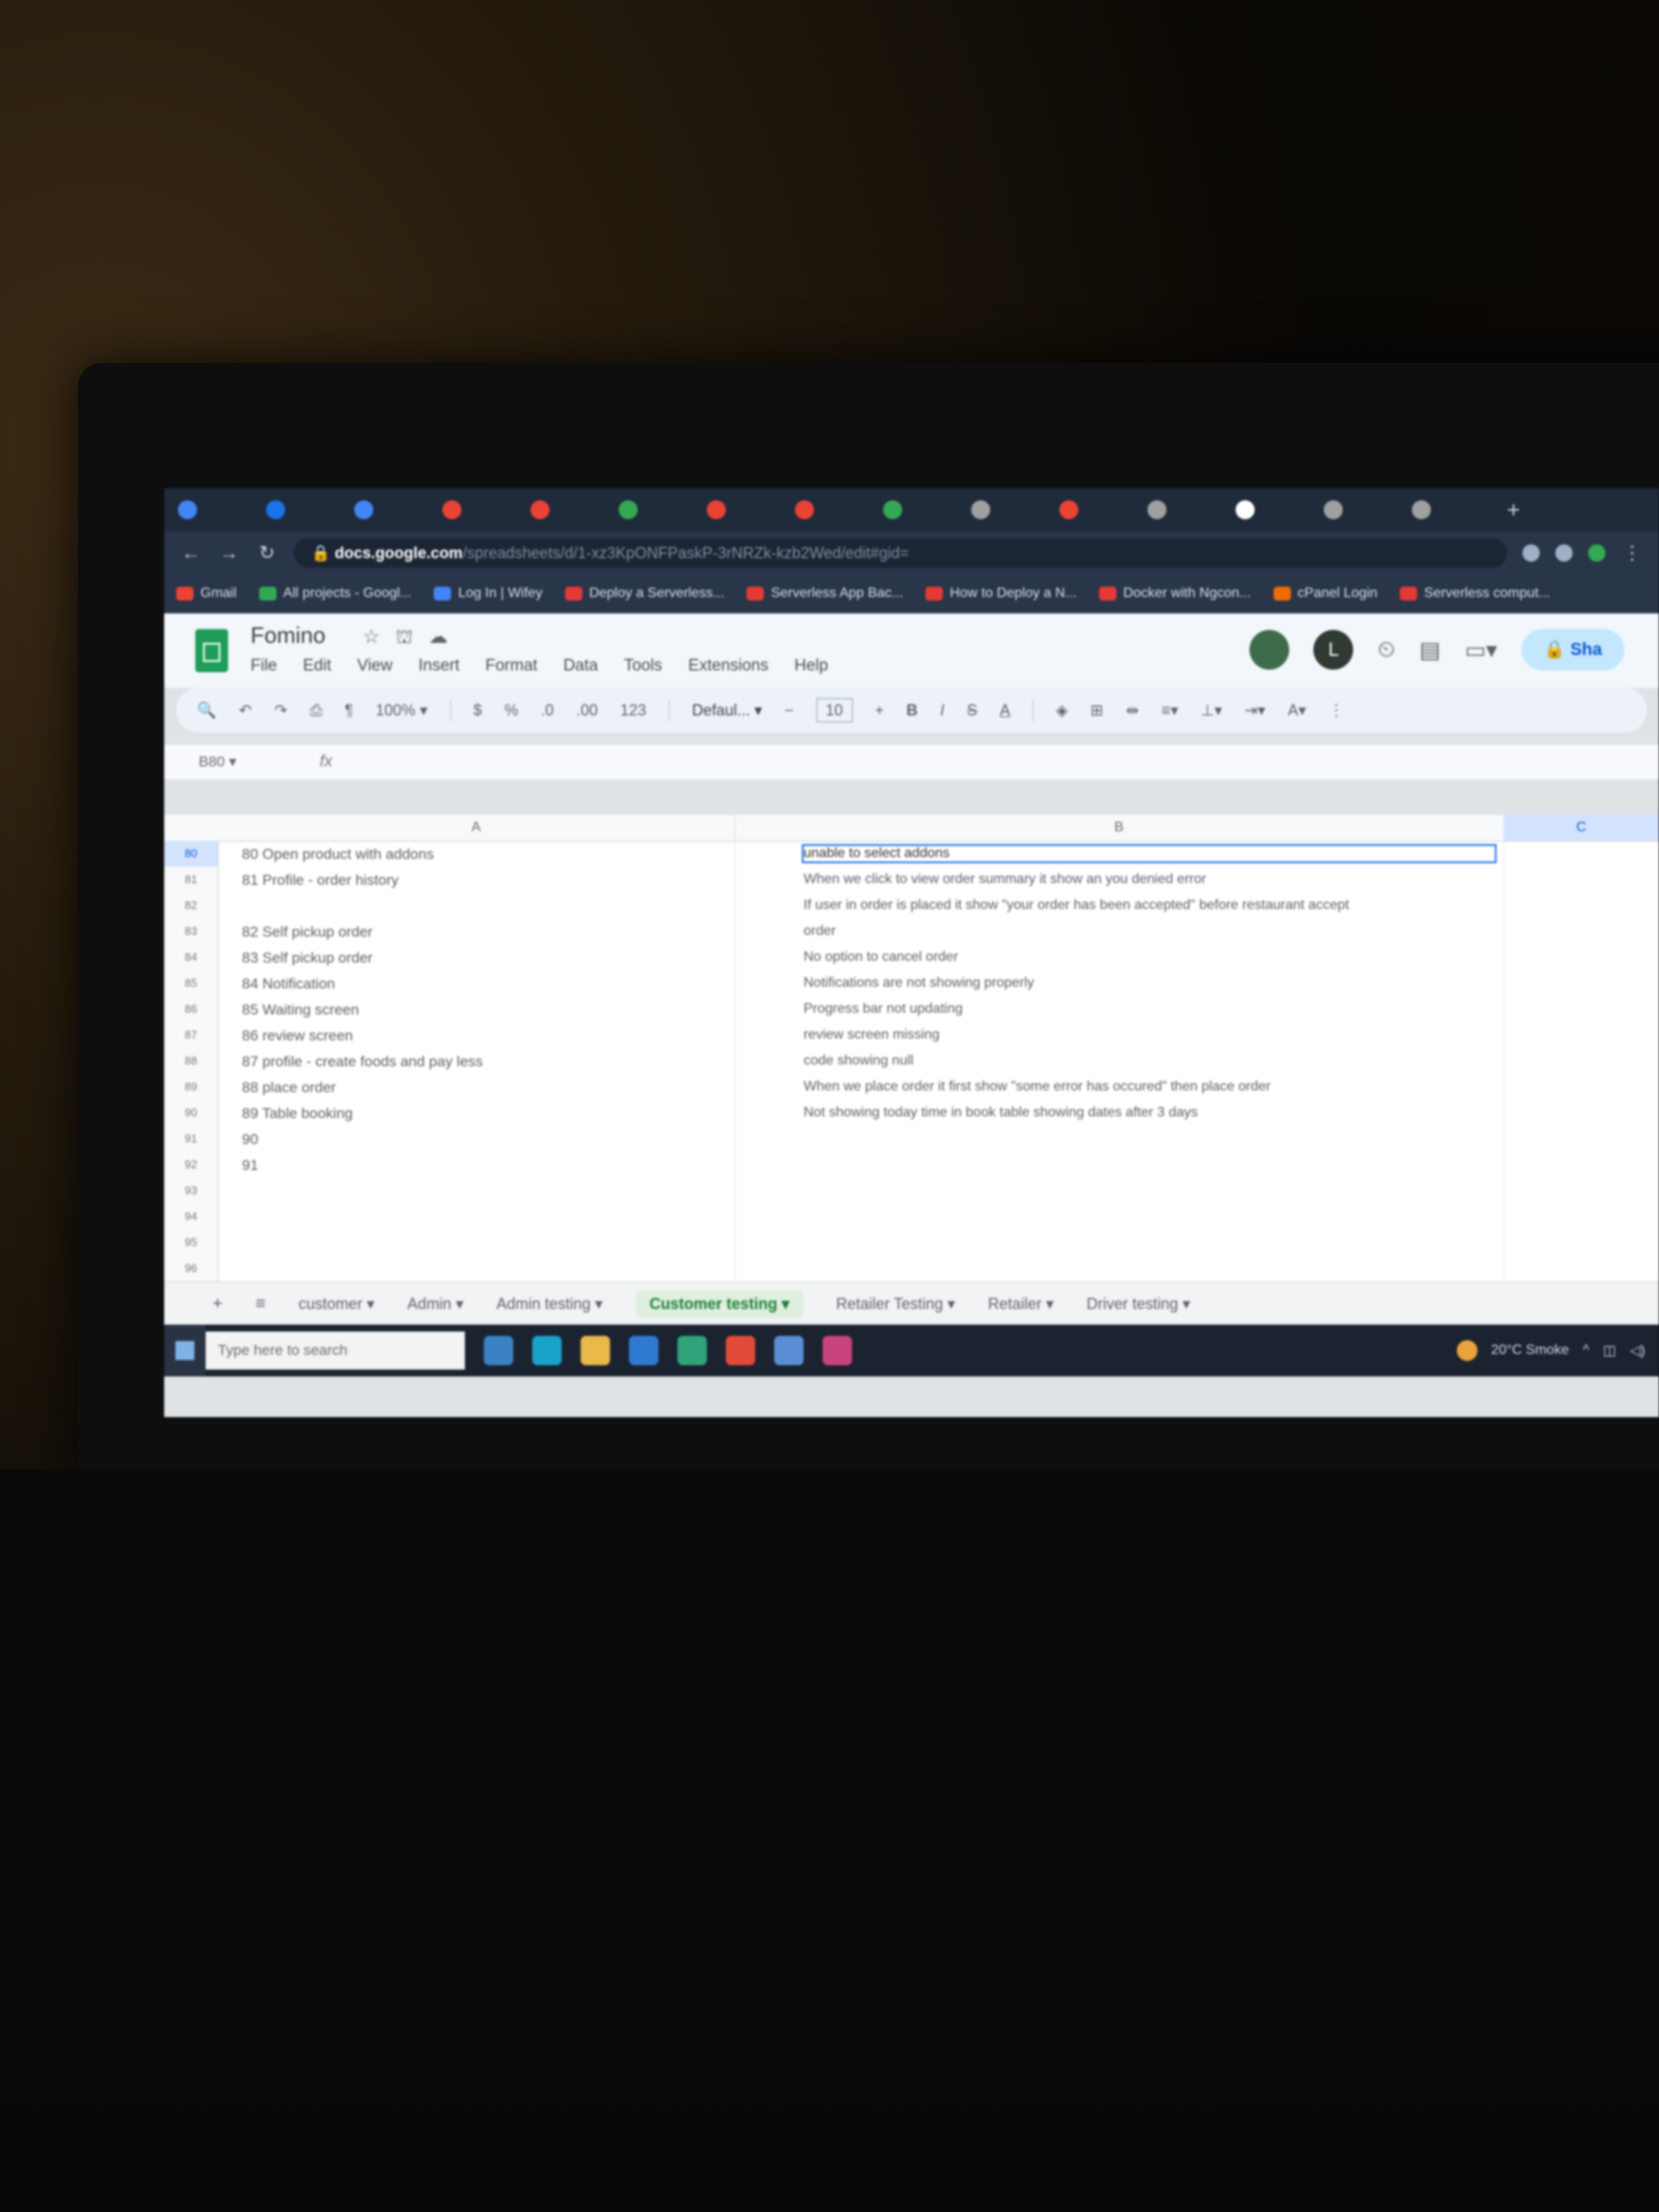 The width and height of the screenshot is (1659, 2212). What do you see at coordinates (466, 1165) in the screenshot?
I see `cell-a: 91` at bounding box center [466, 1165].